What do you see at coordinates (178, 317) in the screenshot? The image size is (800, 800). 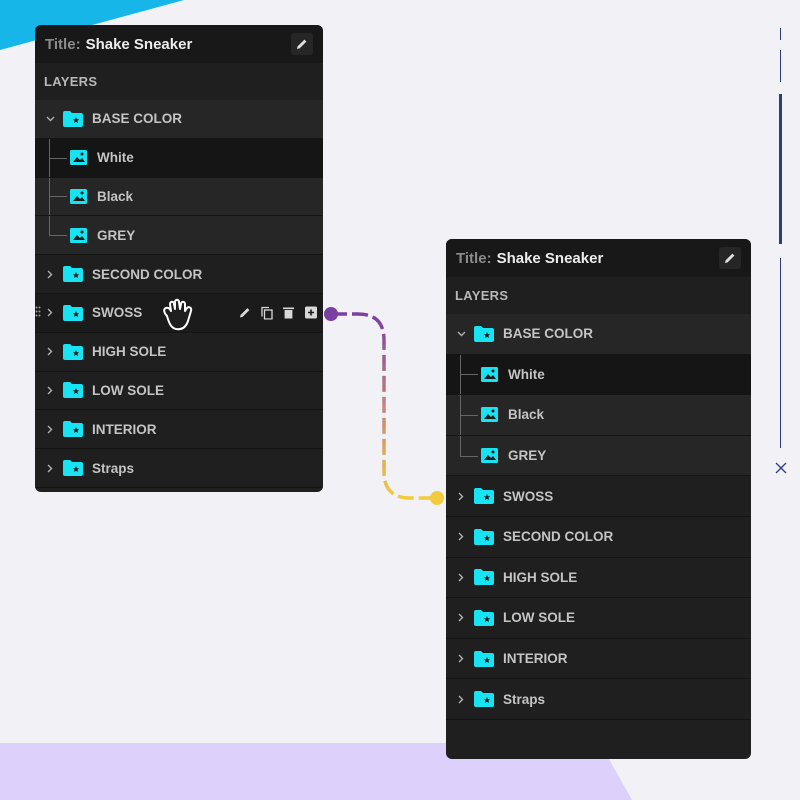 I see `grab-hand-icon` at bounding box center [178, 317].